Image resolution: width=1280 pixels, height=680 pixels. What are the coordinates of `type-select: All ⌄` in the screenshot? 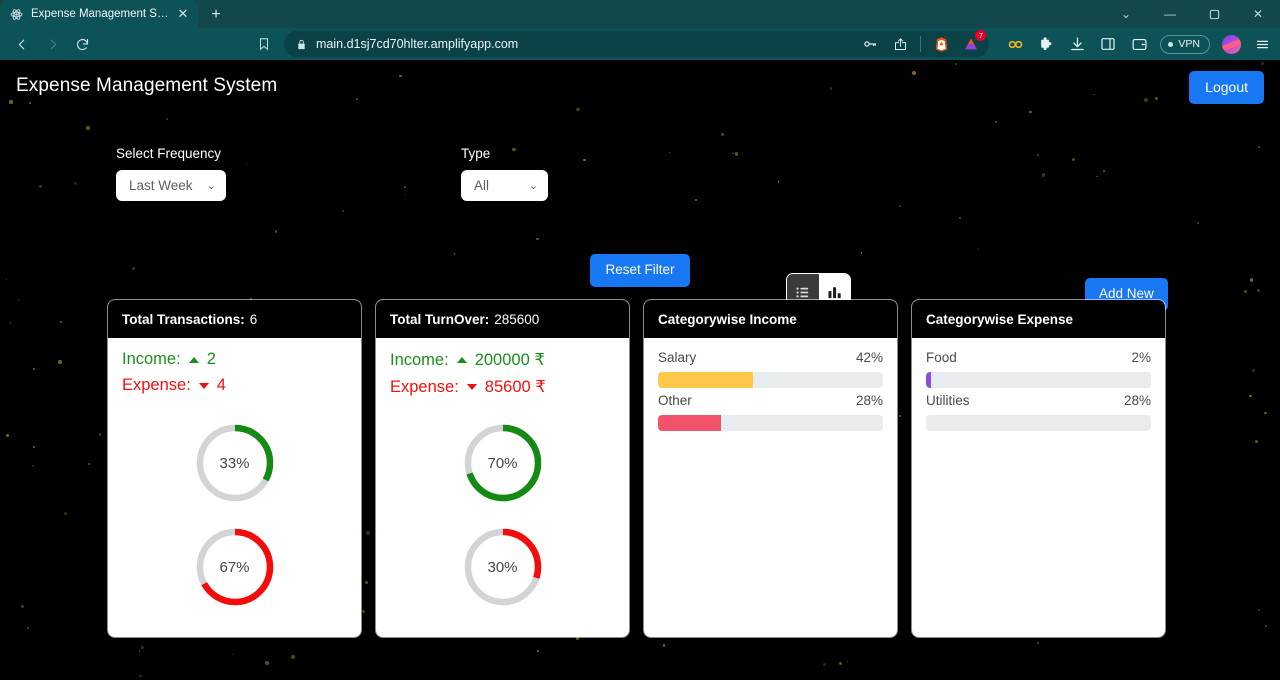 It's located at (504, 185).